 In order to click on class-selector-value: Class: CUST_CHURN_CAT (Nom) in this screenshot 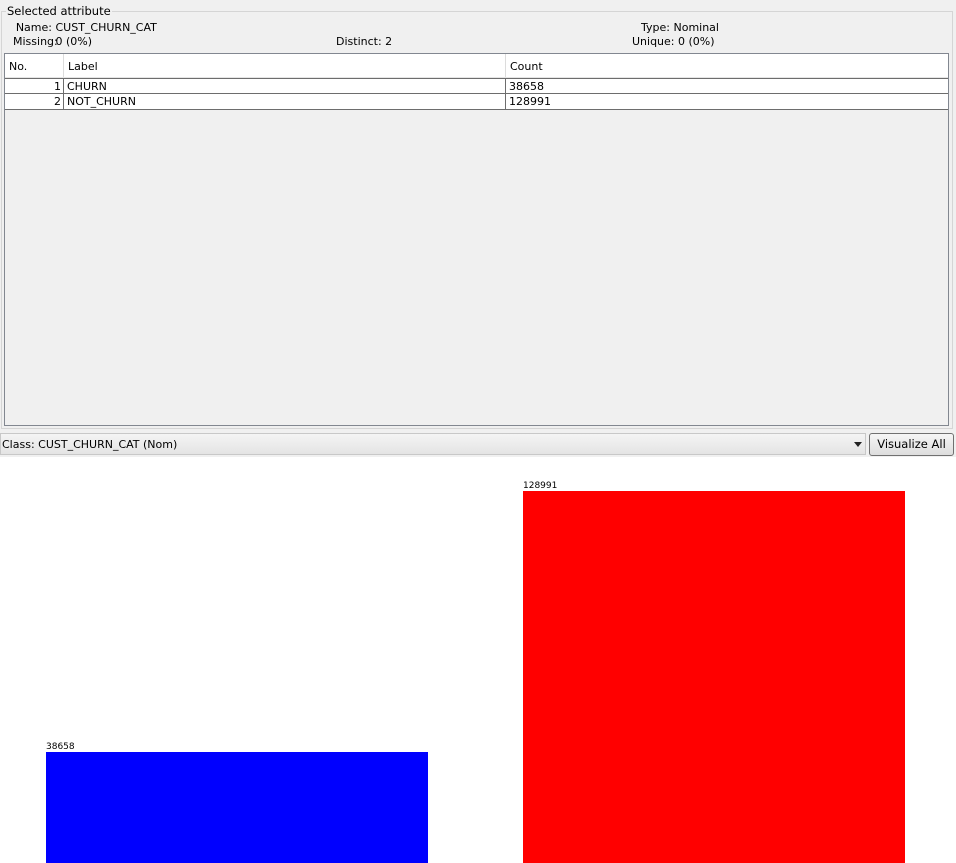, I will do `click(90, 444)`.